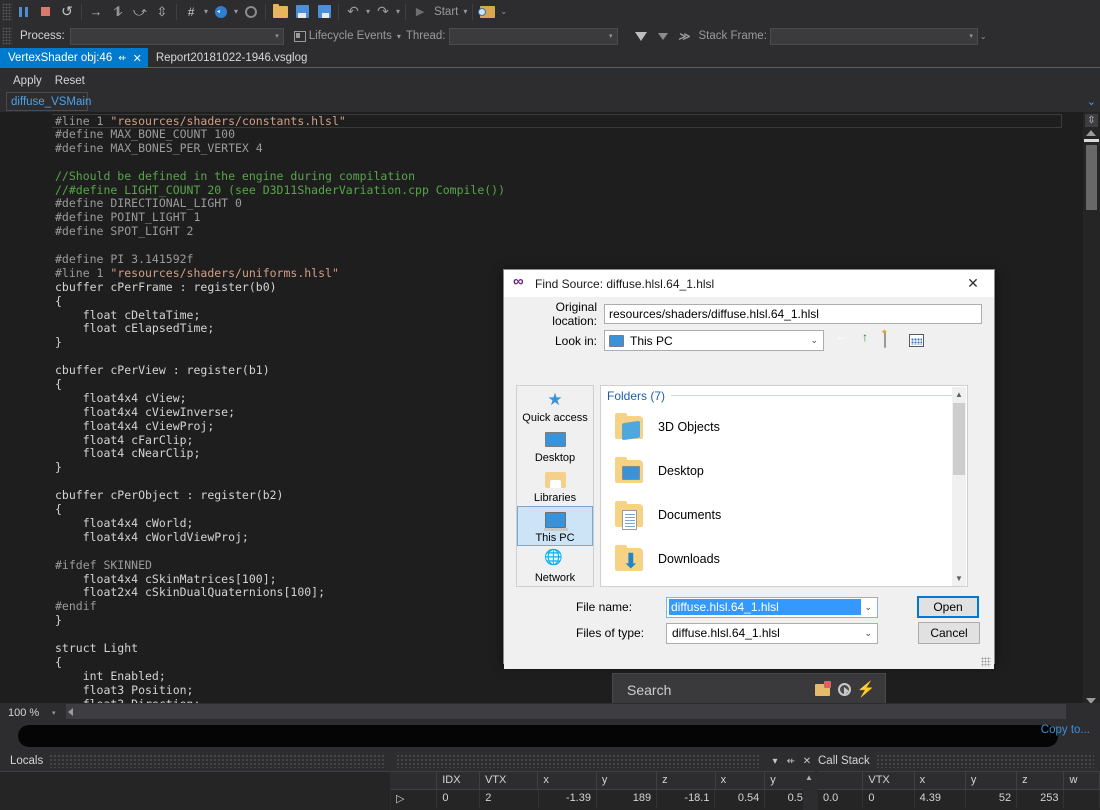  Describe the element at coordinates (70, 712) in the screenshot. I see `scroll-left-arrow-icon` at that location.